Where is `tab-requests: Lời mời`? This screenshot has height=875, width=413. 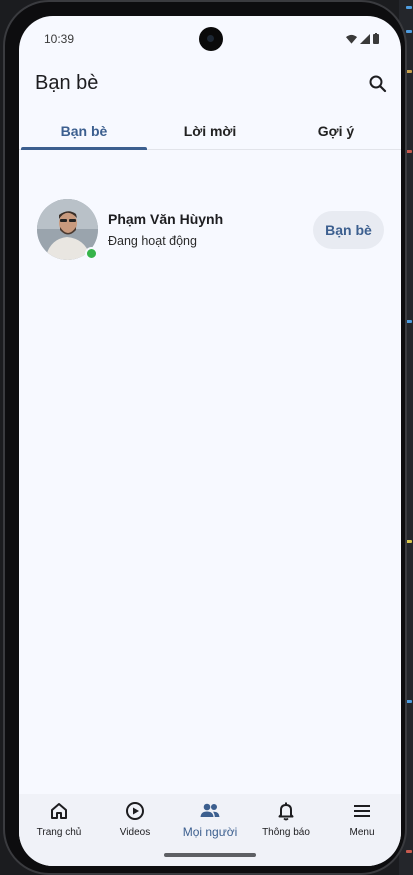 tab-requests: Lời mời is located at coordinates (210, 131).